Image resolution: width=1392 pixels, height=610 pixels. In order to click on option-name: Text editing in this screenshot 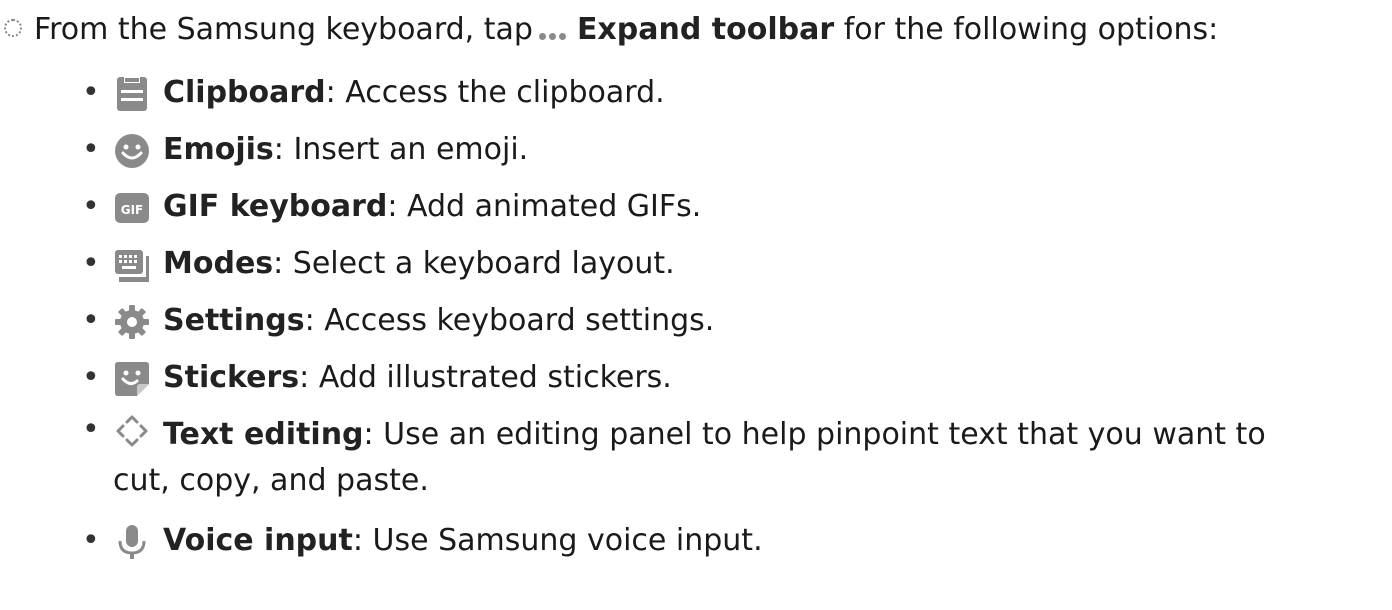, I will do `click(263, 434)`.